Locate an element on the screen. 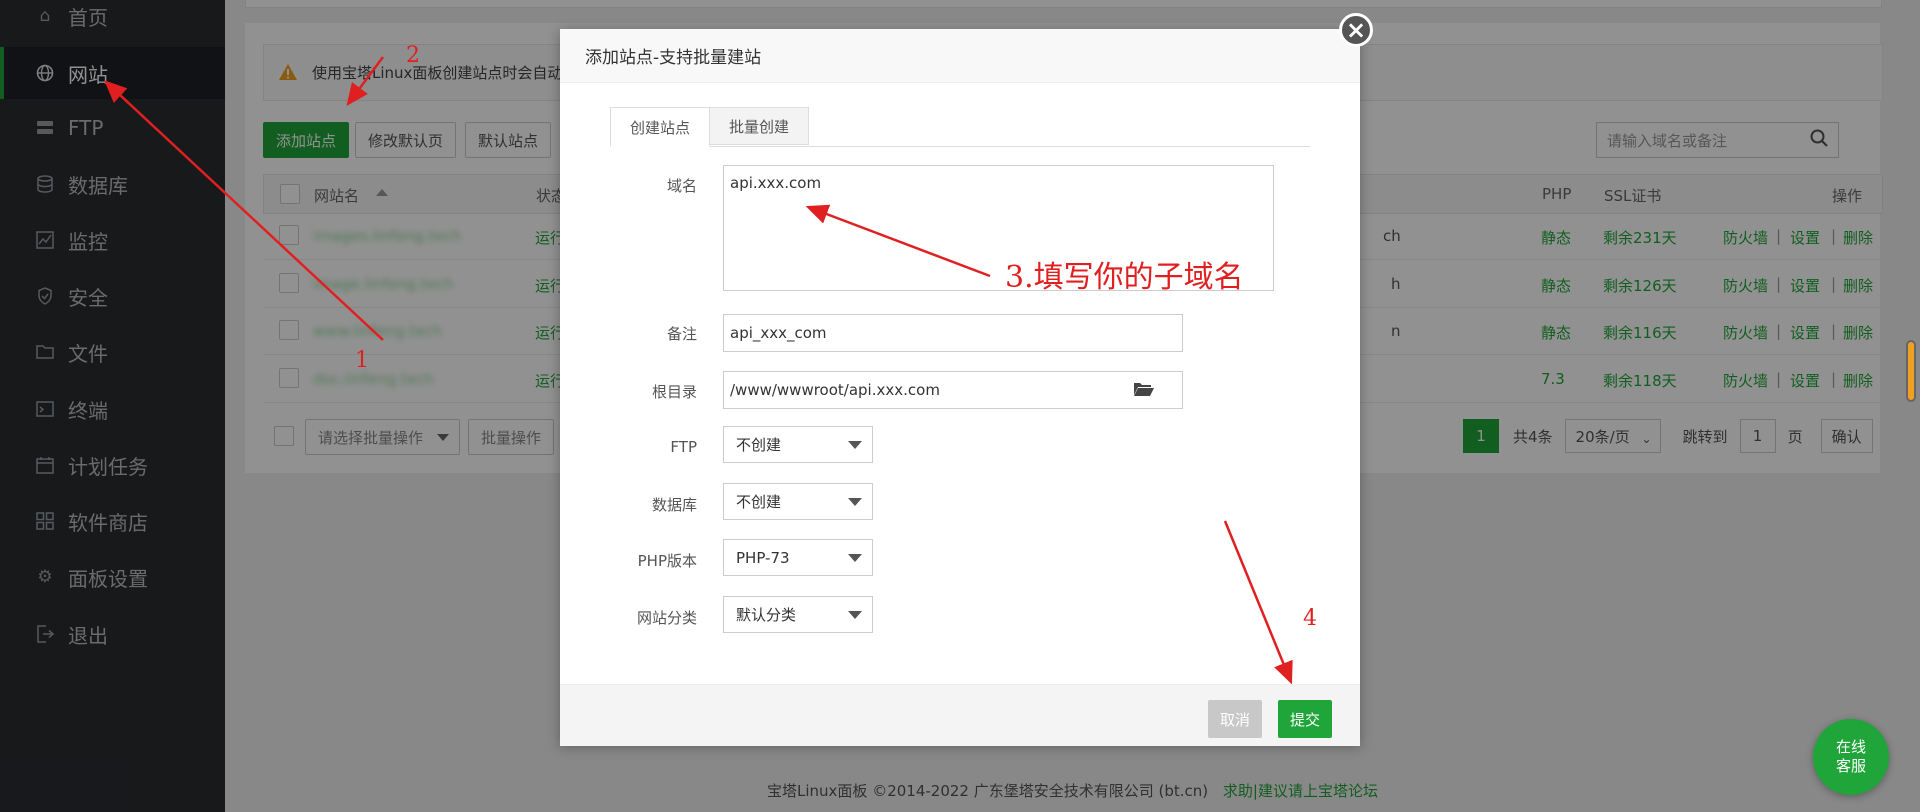 This screenshot has height=812, width=1920. cancel-button: 取消 is located at coordinates (1235, 719).